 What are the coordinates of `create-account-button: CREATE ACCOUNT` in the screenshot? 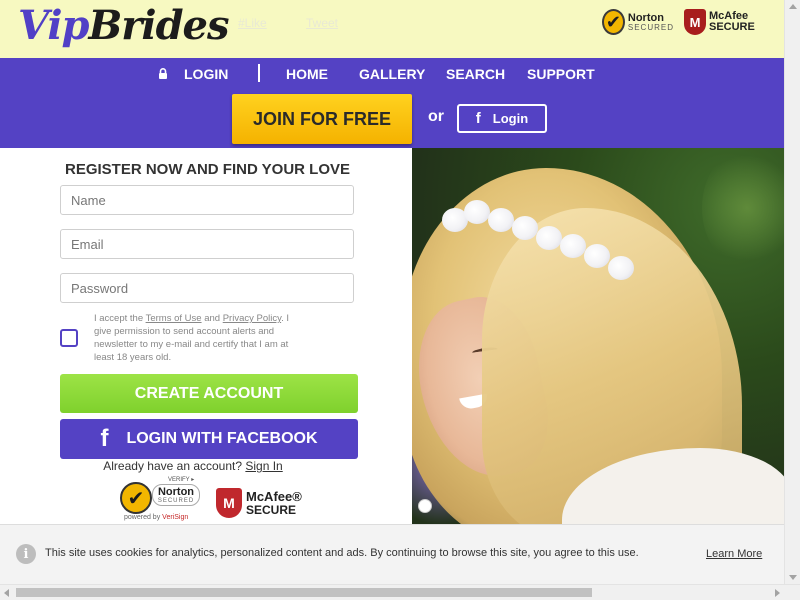 It's located at (209, 393).